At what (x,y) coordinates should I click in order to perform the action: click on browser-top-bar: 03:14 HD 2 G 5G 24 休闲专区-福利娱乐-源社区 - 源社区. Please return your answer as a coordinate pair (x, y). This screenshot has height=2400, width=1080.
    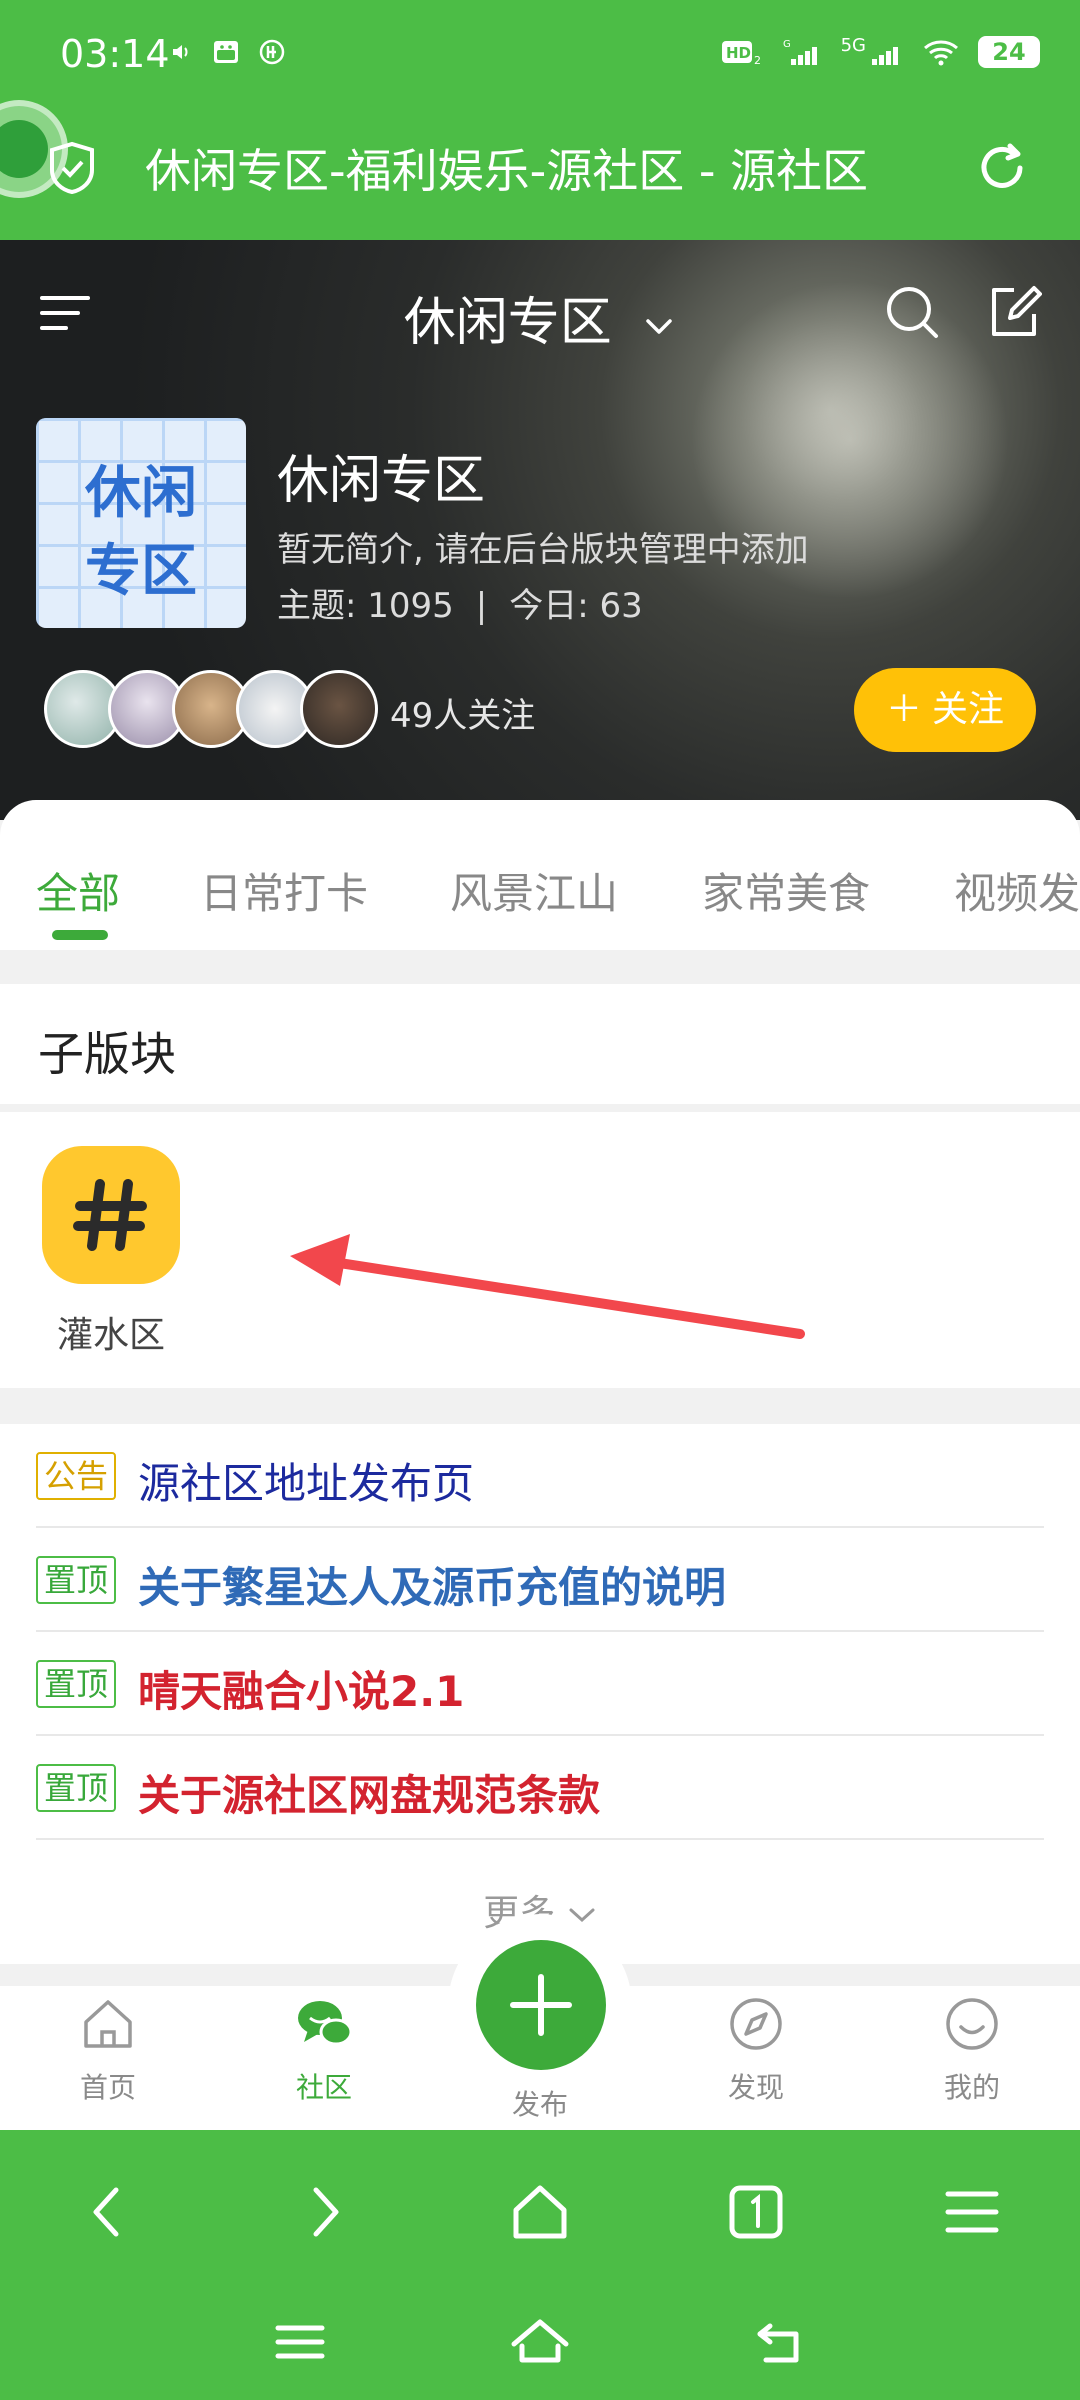
    Looking at the image, I should click on (540, 120).